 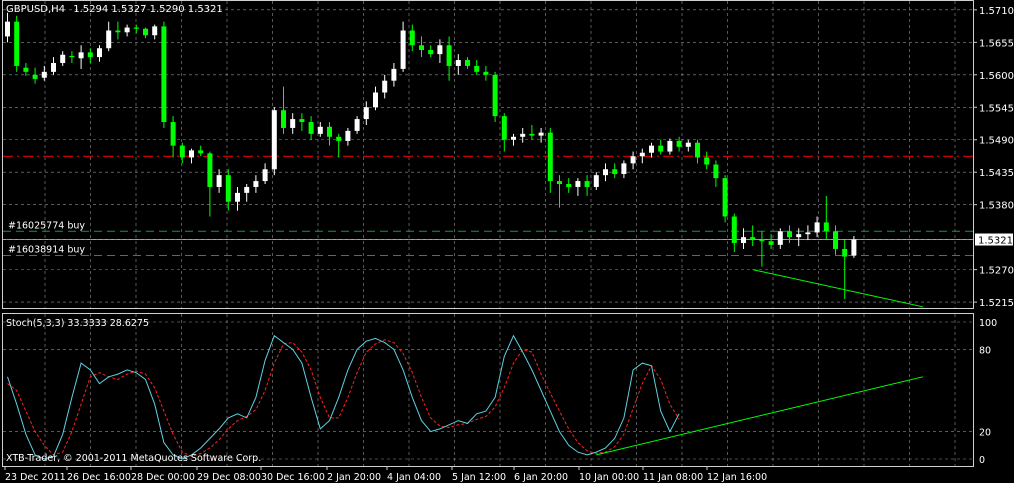 What do you see at coordinates (354, 477) in the screenshot?
I see `time-tick-label: 2 Jan 20:00` at bounding box center [354, 477].